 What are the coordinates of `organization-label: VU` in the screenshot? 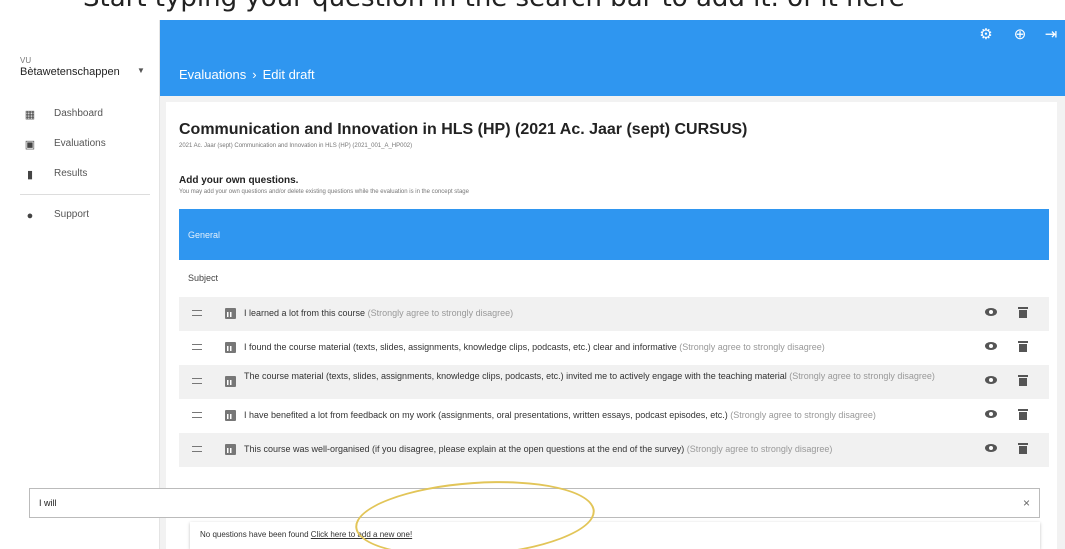 It's located at (26, 60).